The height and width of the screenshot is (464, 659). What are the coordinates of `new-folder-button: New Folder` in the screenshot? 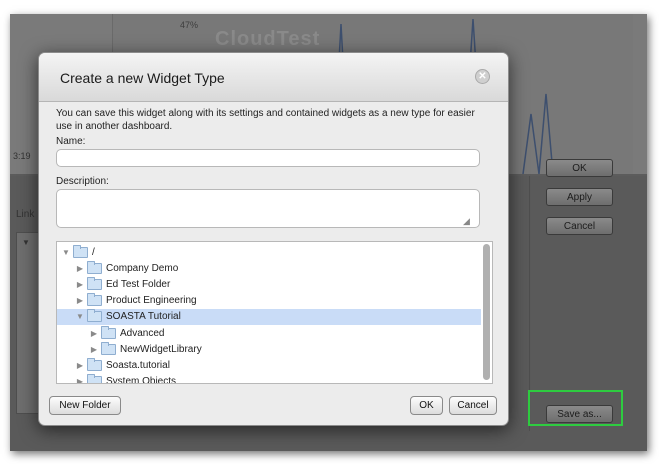 It's located at (85, 405).